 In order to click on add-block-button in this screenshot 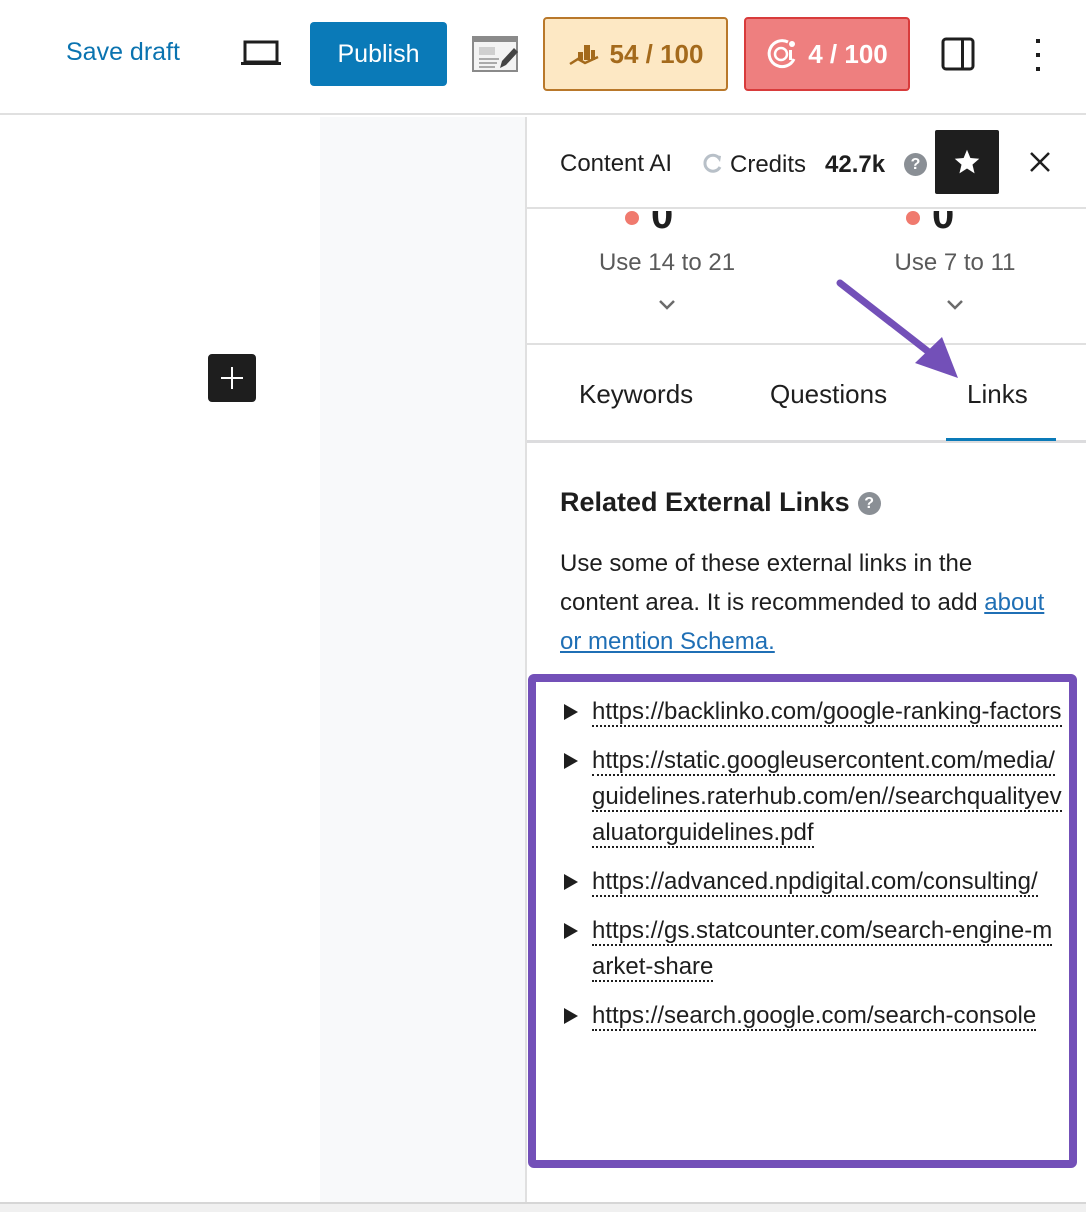, I will do `click(232, 378)`.